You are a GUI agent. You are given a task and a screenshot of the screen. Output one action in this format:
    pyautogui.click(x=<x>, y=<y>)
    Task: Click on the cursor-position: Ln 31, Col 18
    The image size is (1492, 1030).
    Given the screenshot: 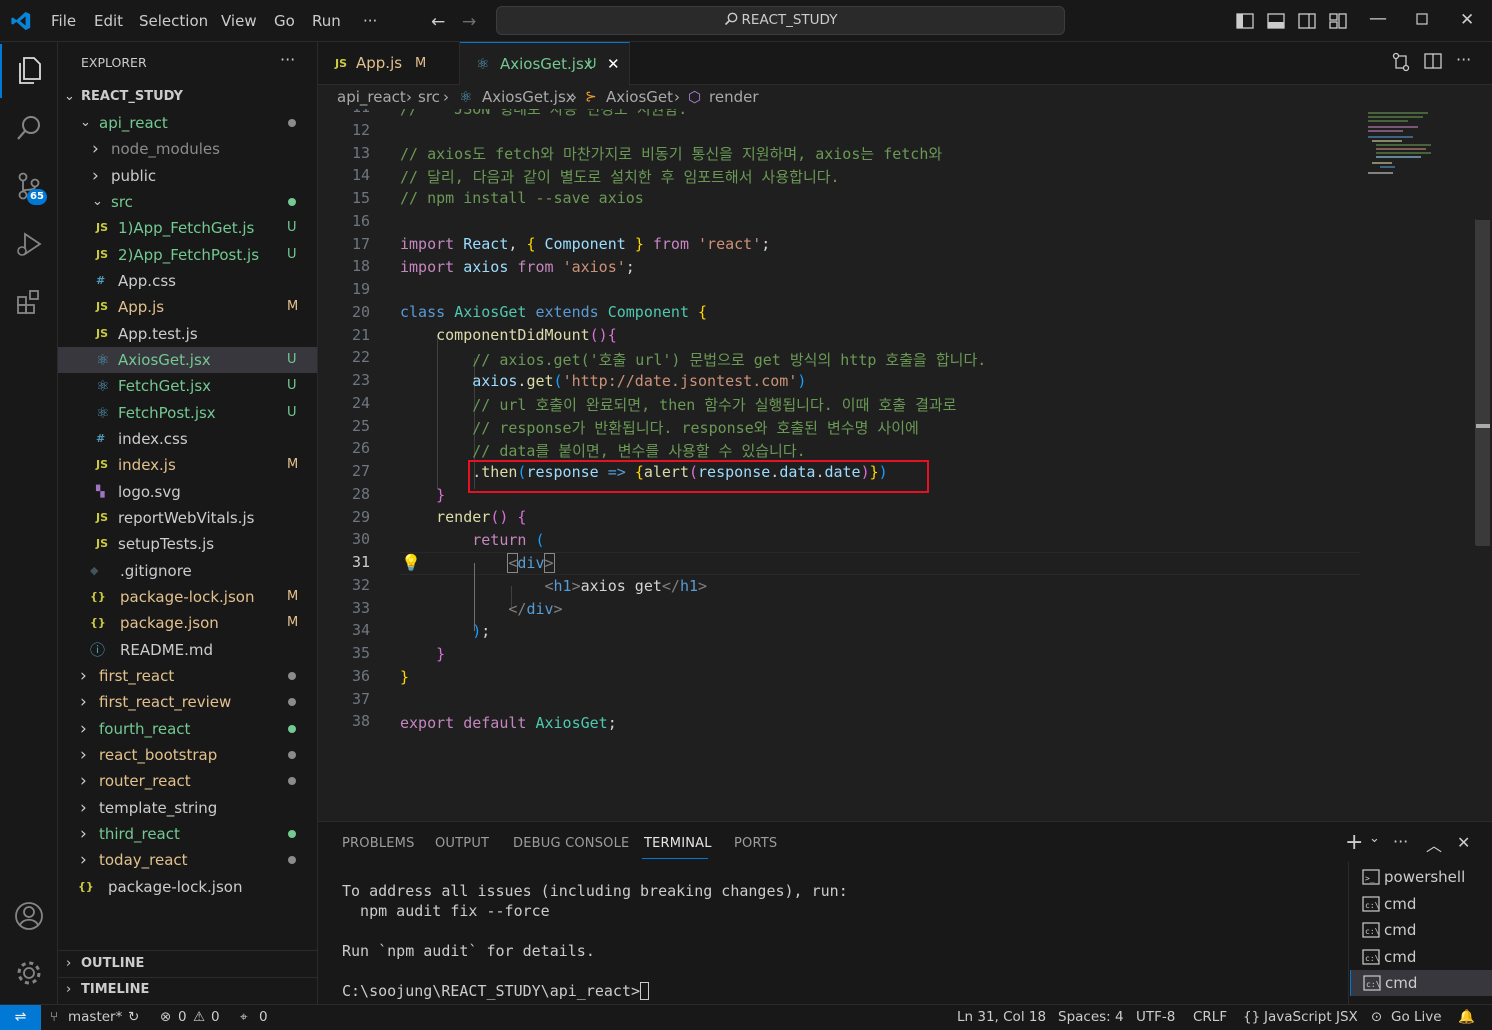 What is the action you would take?
    pyautogui.click(x=1001, y=1017)
    